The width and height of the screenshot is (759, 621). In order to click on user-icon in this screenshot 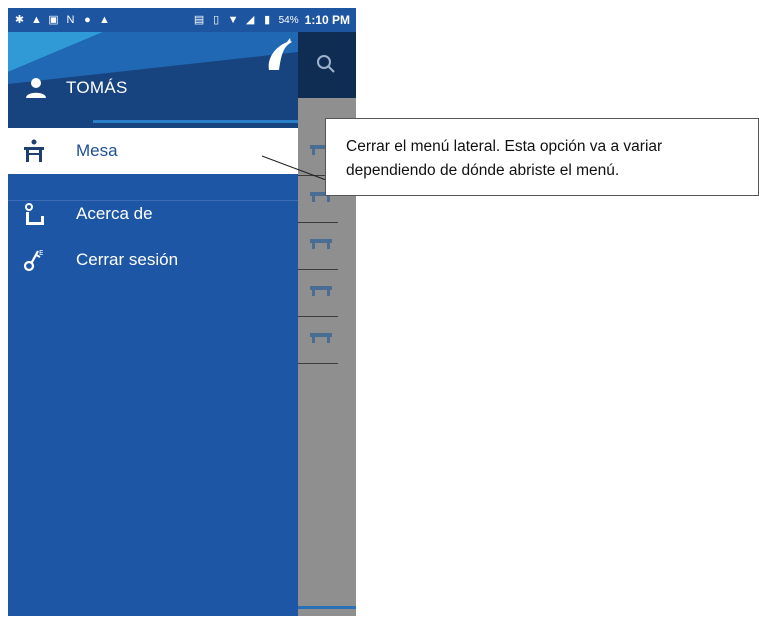, I will do `click(36, 88)`.